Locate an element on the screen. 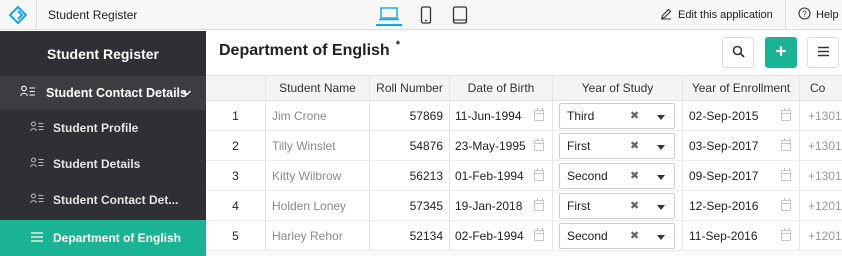  search-icon is located at coordinates (738, 53).